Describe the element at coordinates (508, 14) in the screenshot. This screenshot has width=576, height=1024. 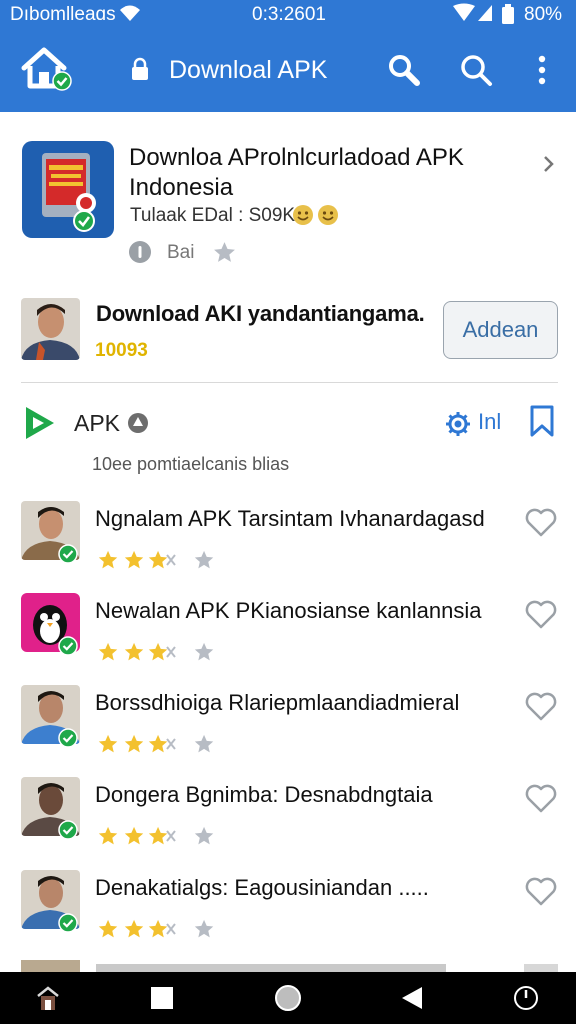
I see `battery-icon` at that location.